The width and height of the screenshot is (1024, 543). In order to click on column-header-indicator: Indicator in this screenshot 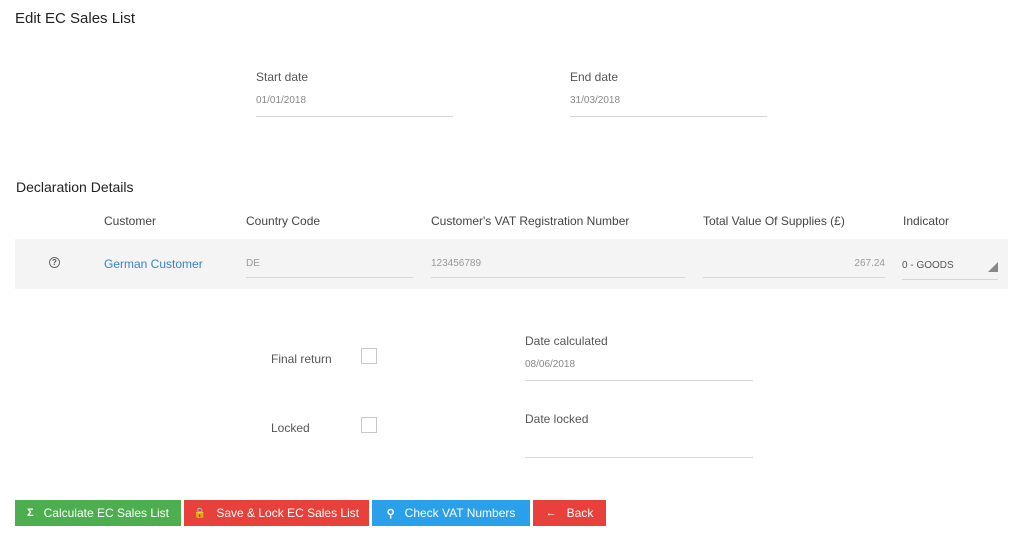, I will do `click(926, 221)`.